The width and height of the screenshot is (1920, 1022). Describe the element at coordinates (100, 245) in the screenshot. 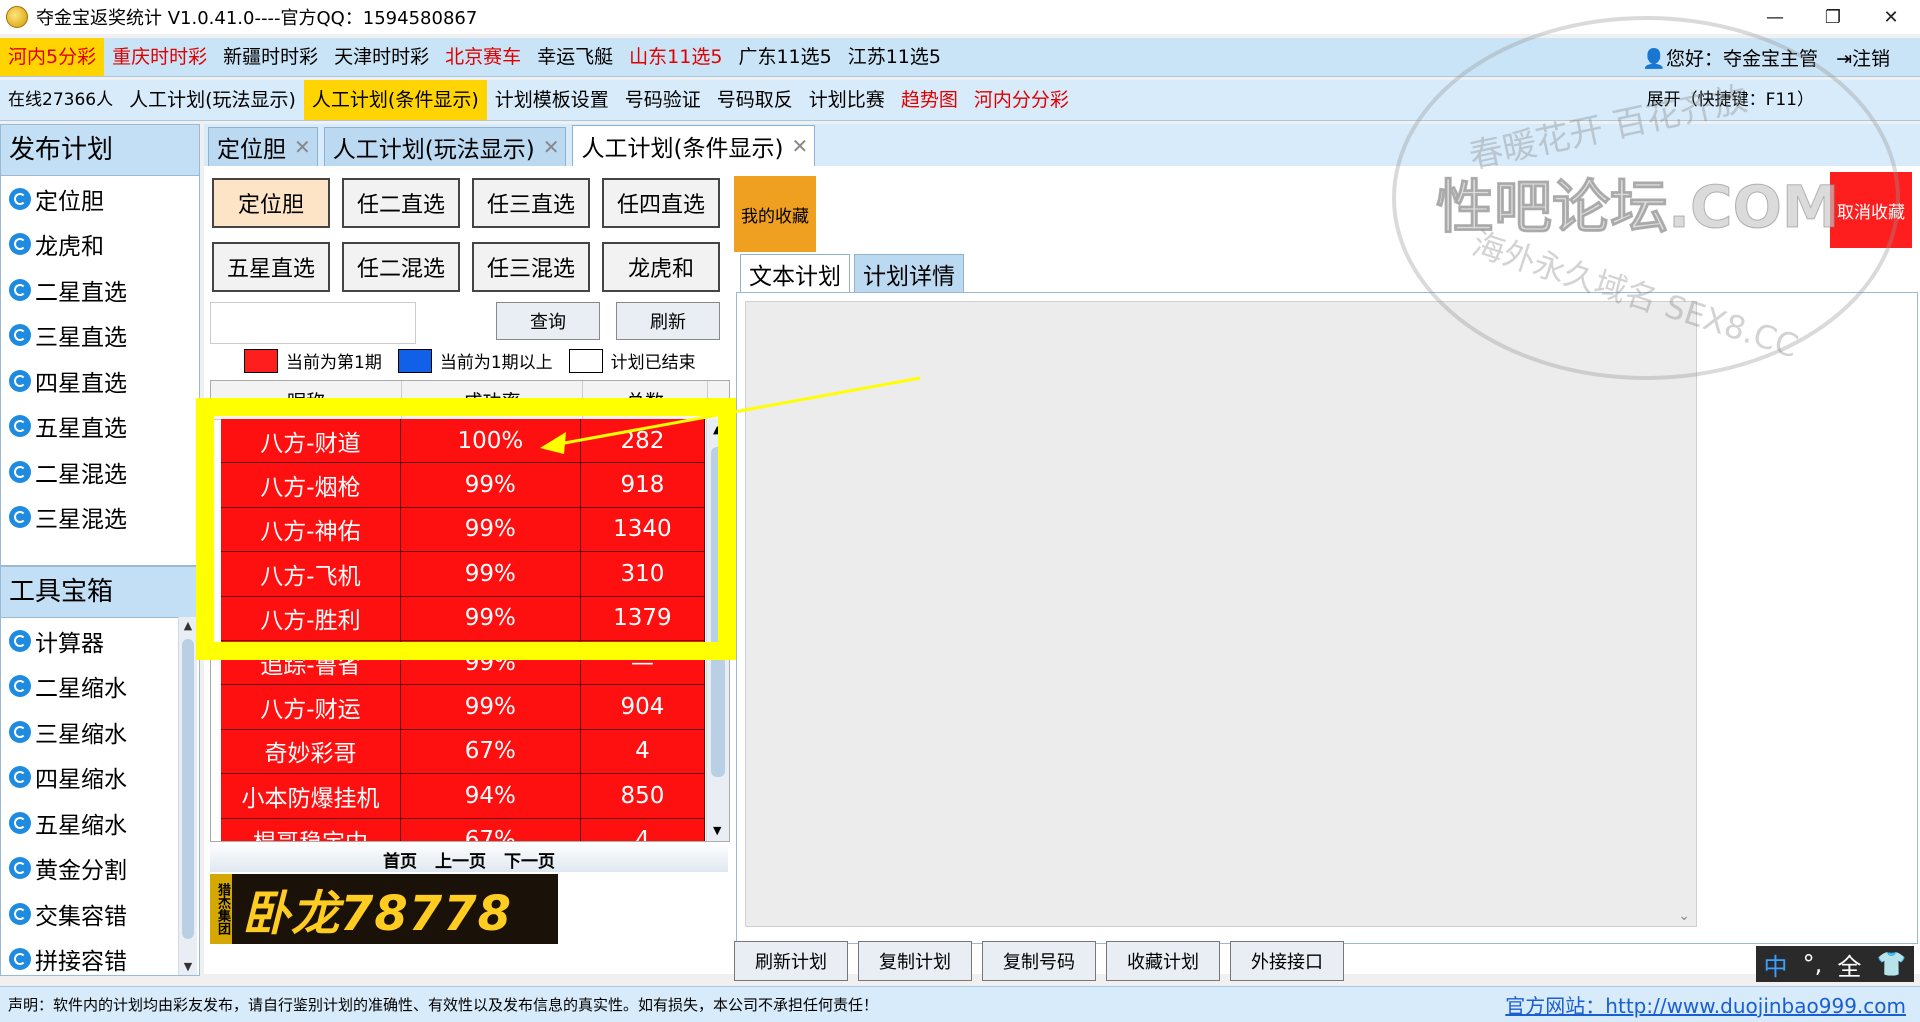

I see `menu-item: 龙虎和` at that location.